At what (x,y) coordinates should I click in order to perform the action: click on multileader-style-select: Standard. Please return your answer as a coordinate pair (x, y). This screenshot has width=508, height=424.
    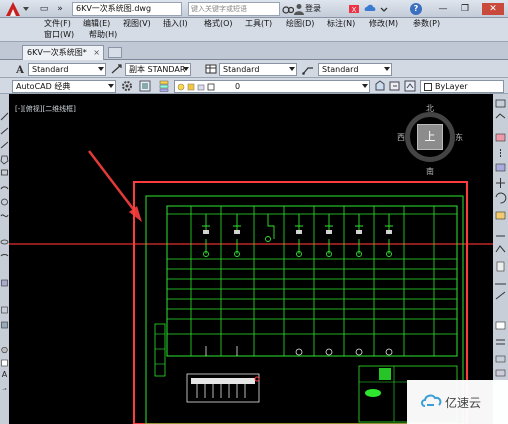
    Looking at the image, I should click on (355, 69).